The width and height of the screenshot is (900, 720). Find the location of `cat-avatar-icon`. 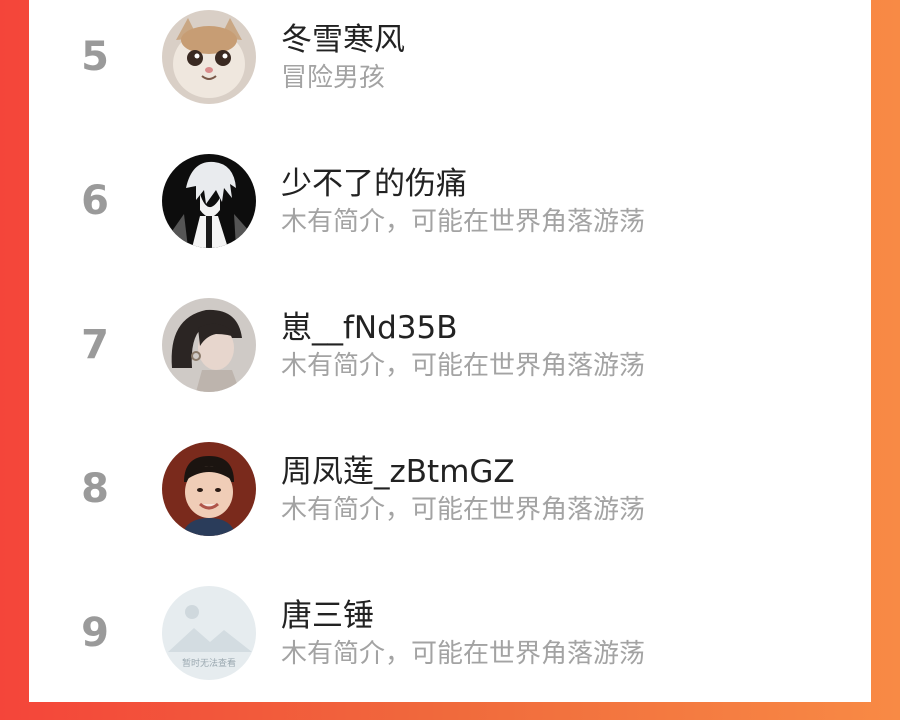

cat-avatar-icon is located at coordinates (209, 57).